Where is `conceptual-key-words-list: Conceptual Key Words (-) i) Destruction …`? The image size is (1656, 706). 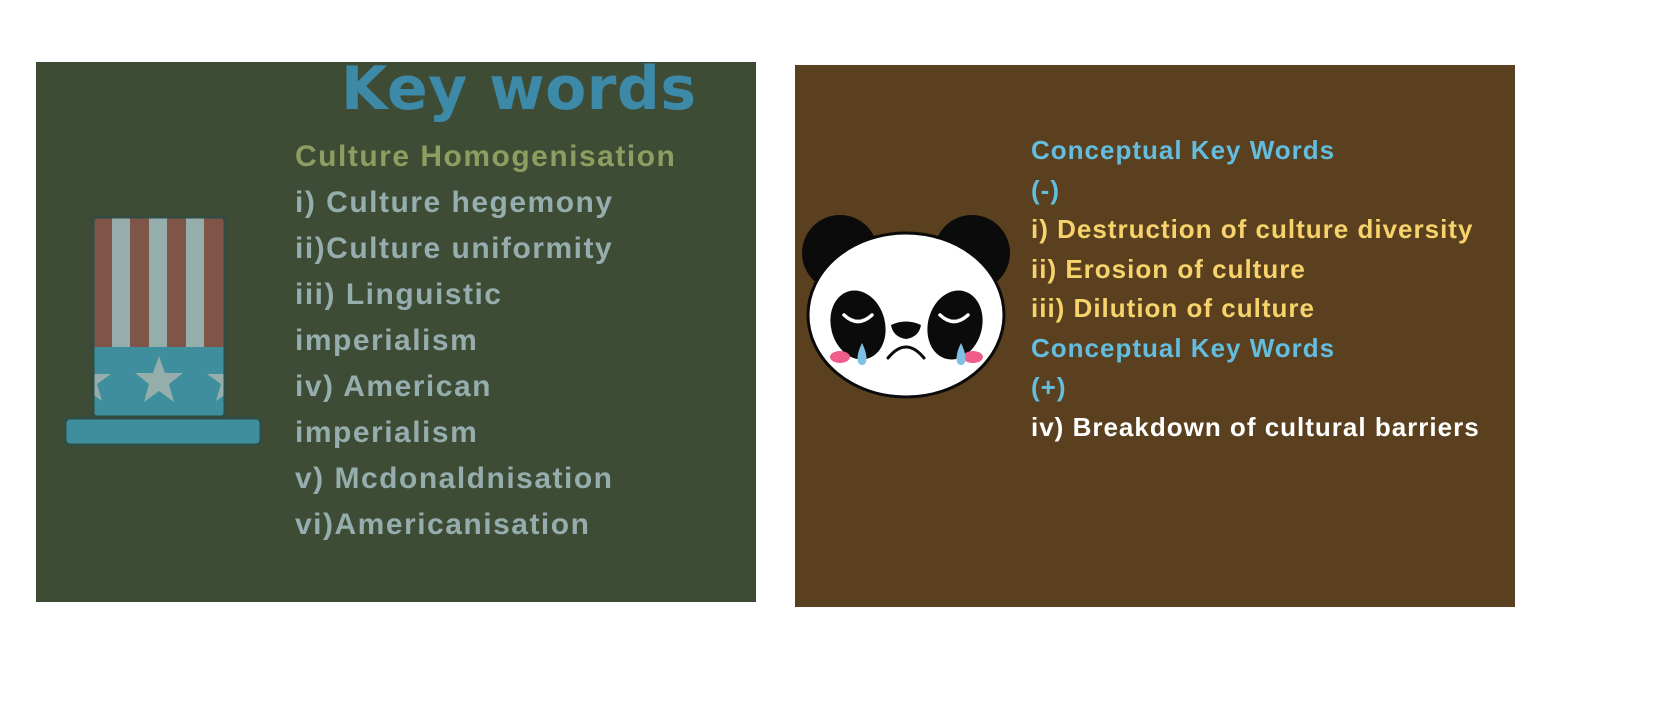
conceptual-key-words-list: Conceptual Key Words (-) i) Destruction … is located at coordinates (1255, 289).